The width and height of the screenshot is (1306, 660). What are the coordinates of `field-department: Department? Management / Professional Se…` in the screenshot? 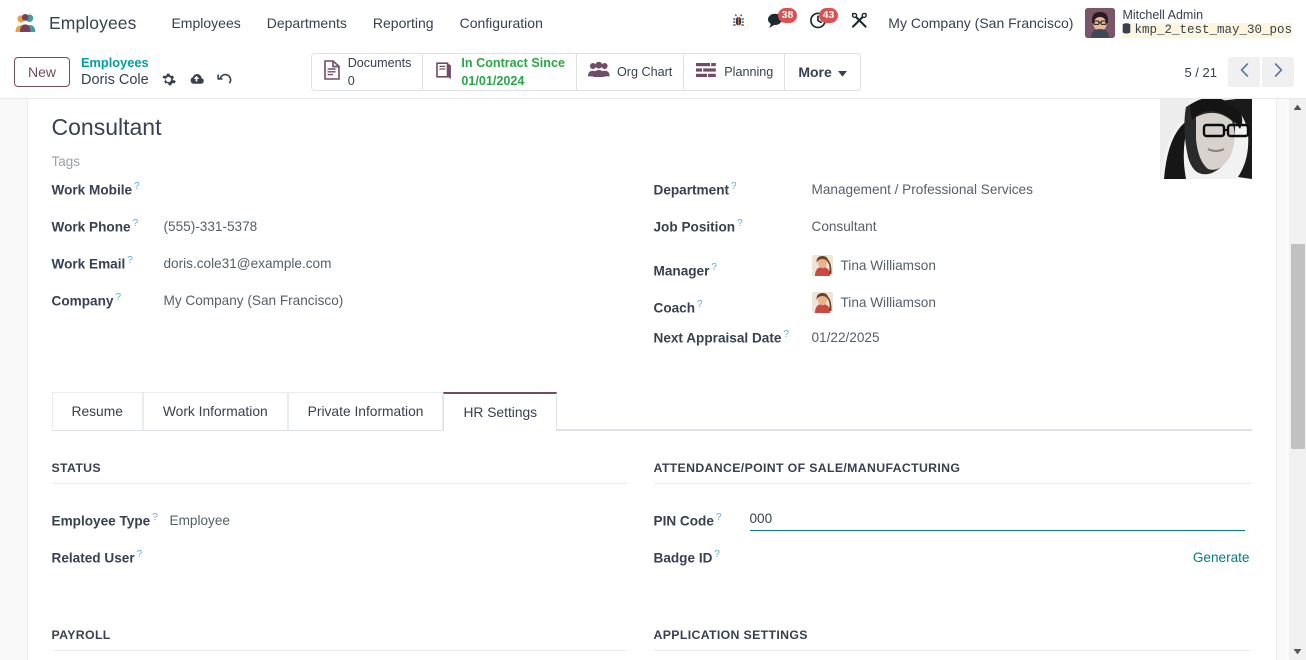 It's located at (948, 199).